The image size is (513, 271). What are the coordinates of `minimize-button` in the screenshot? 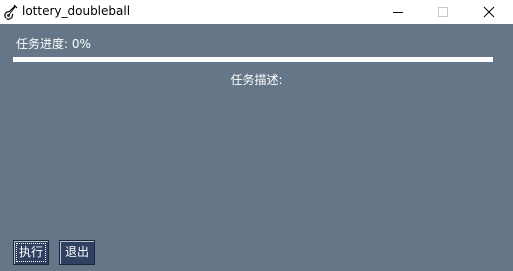 It's located at (398, 12).